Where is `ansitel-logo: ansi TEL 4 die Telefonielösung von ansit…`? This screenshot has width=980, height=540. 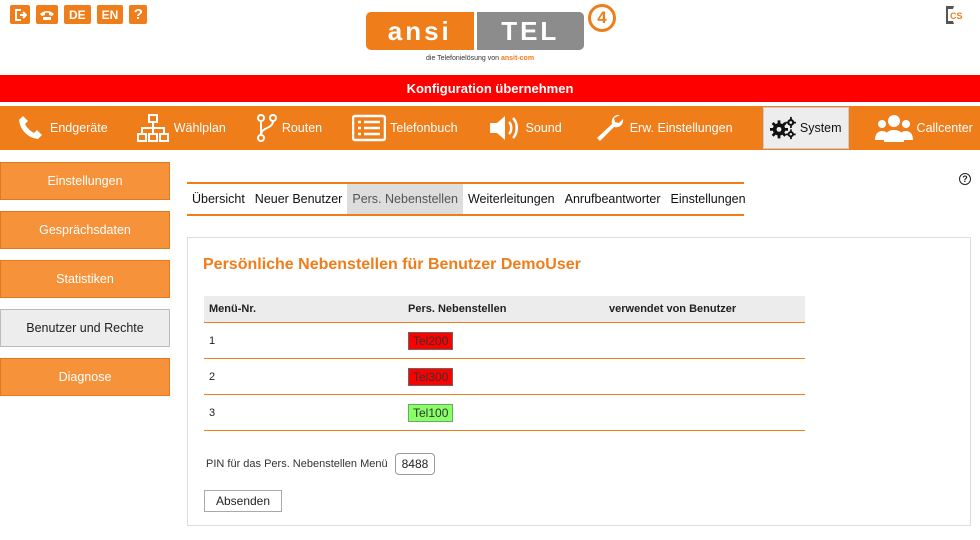 ansitel-logo: ansi TEL 4 die Telefonielösung von ansit… is located at coordinates (496, 36).